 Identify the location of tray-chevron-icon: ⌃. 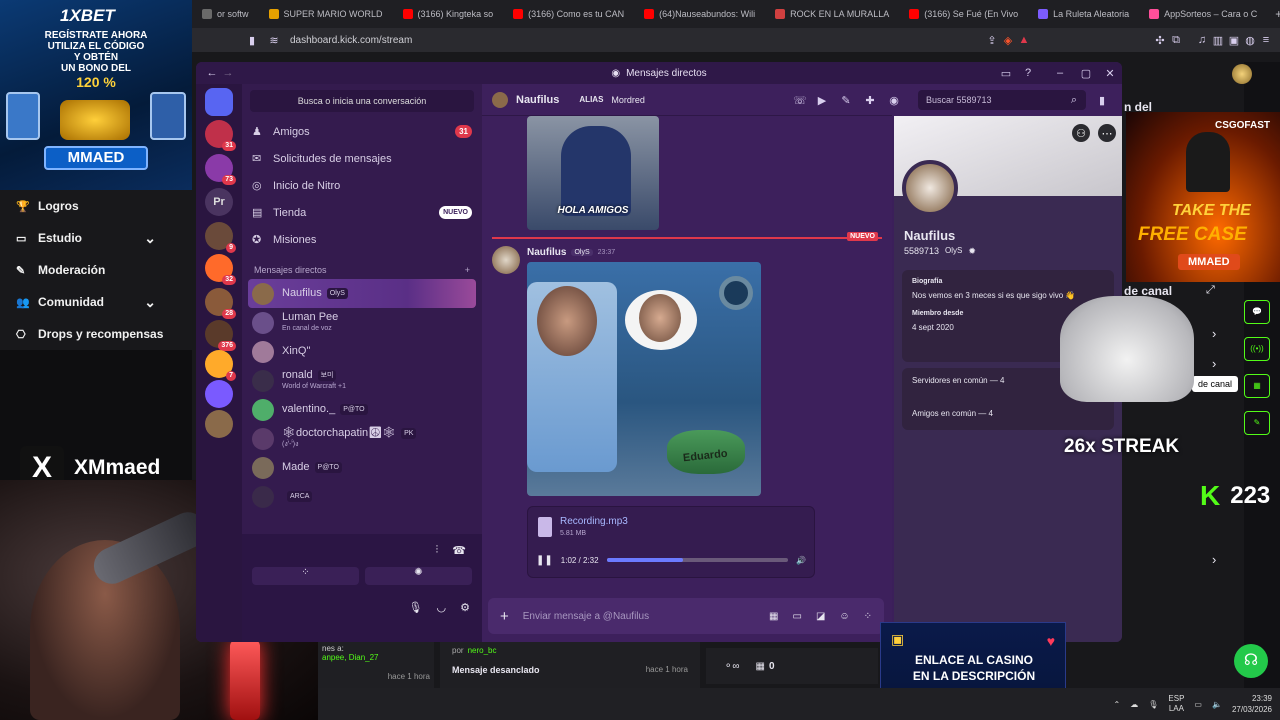
(1117, 704).